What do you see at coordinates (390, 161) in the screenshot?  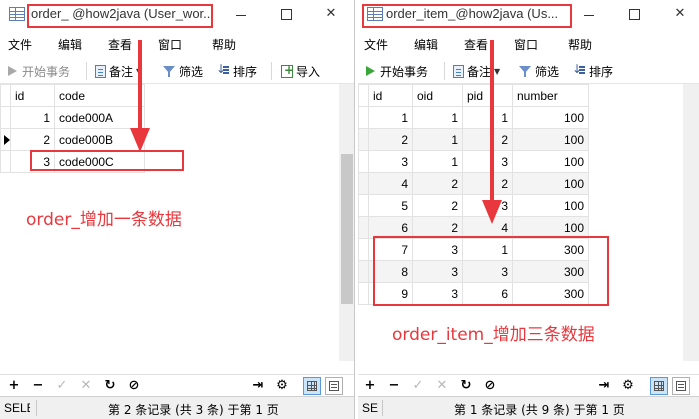 I see `cell-id: 3` at bounding box center [390, 161].